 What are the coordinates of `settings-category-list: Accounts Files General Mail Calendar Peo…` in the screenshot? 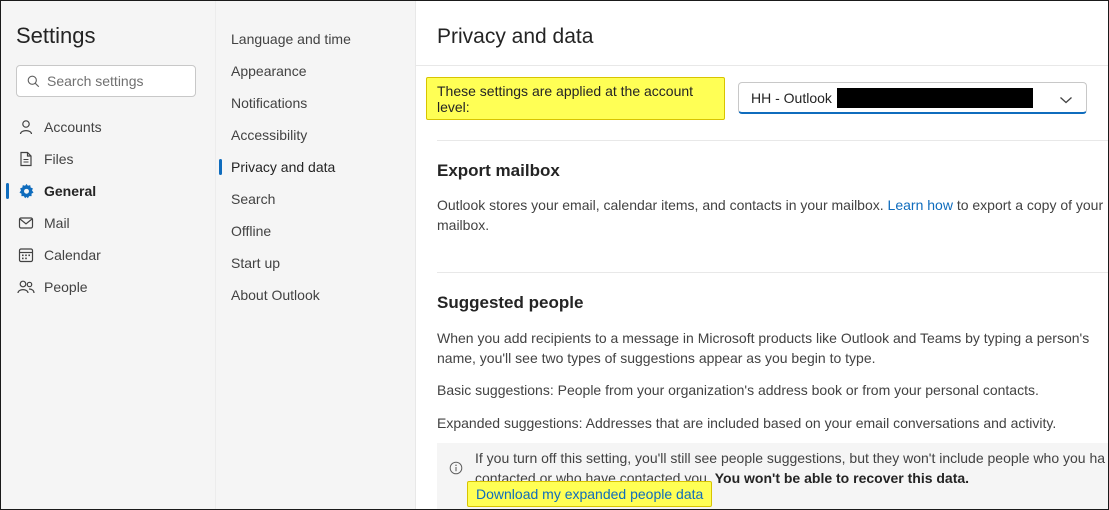 It's located at (108, 207).